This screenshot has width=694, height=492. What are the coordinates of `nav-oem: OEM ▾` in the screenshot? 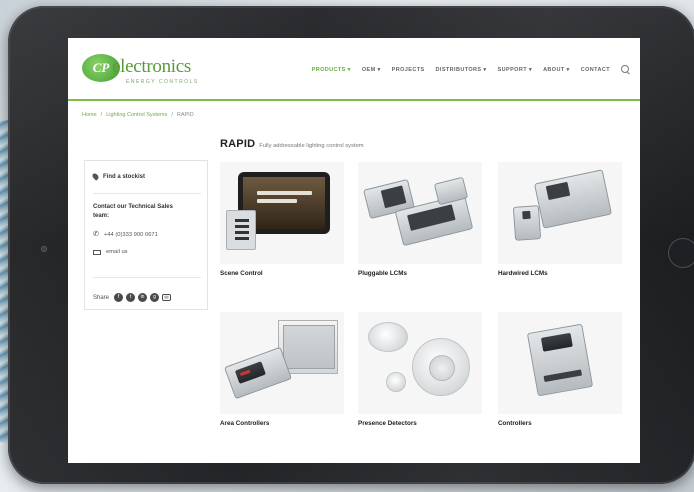 It's located at (371, 70).